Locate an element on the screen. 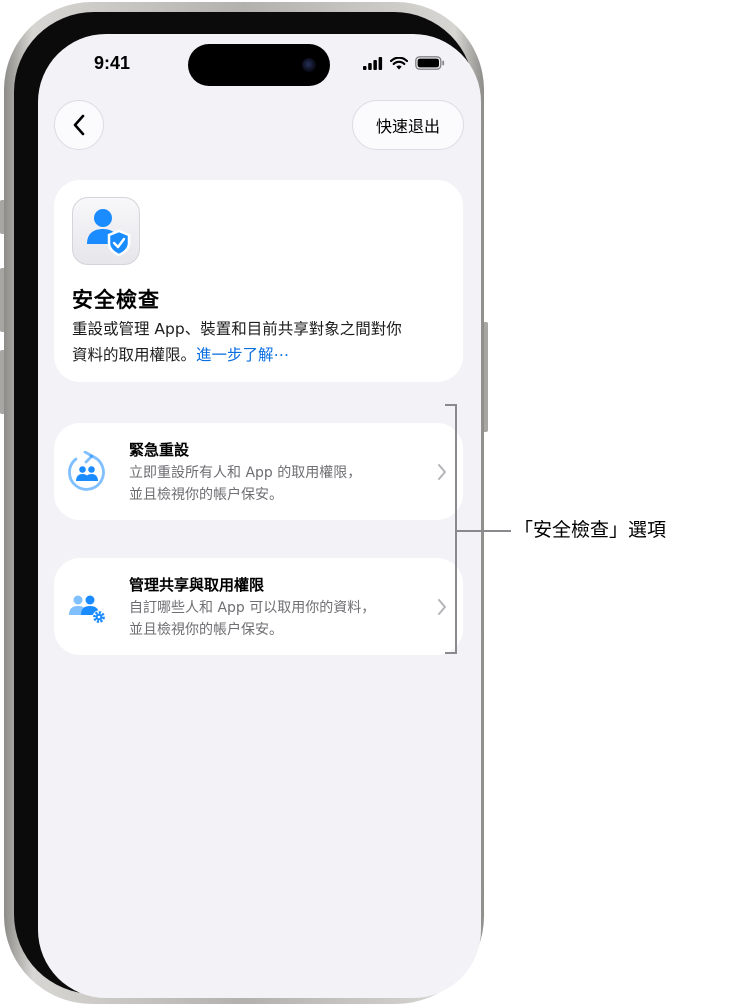 Image resolution: width=755 pixels, height=1008 pixels. quick-exit-button: 快速退出 is located at coordinates (408, 125).